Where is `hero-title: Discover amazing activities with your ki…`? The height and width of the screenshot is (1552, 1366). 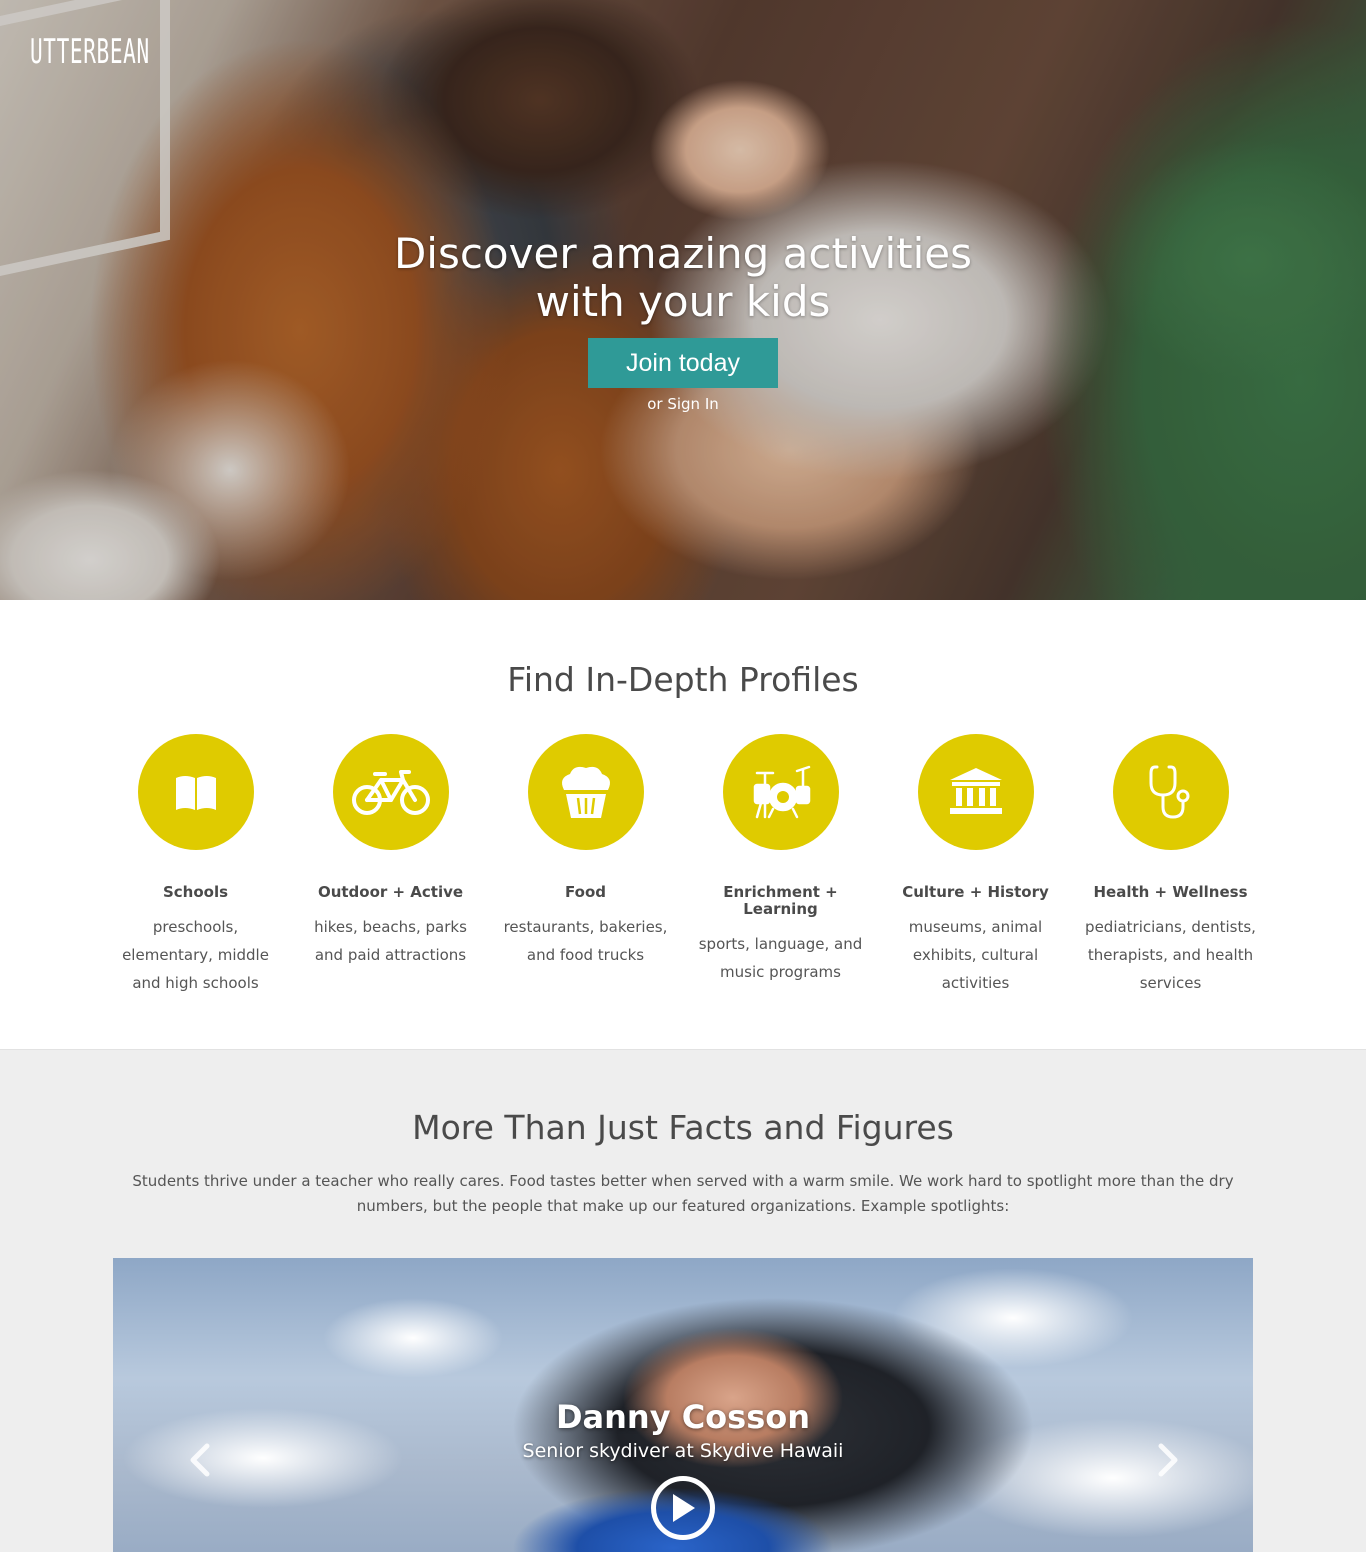 hero-title: Discover amazing activities with your ki… is located at coordinates (683, 278).